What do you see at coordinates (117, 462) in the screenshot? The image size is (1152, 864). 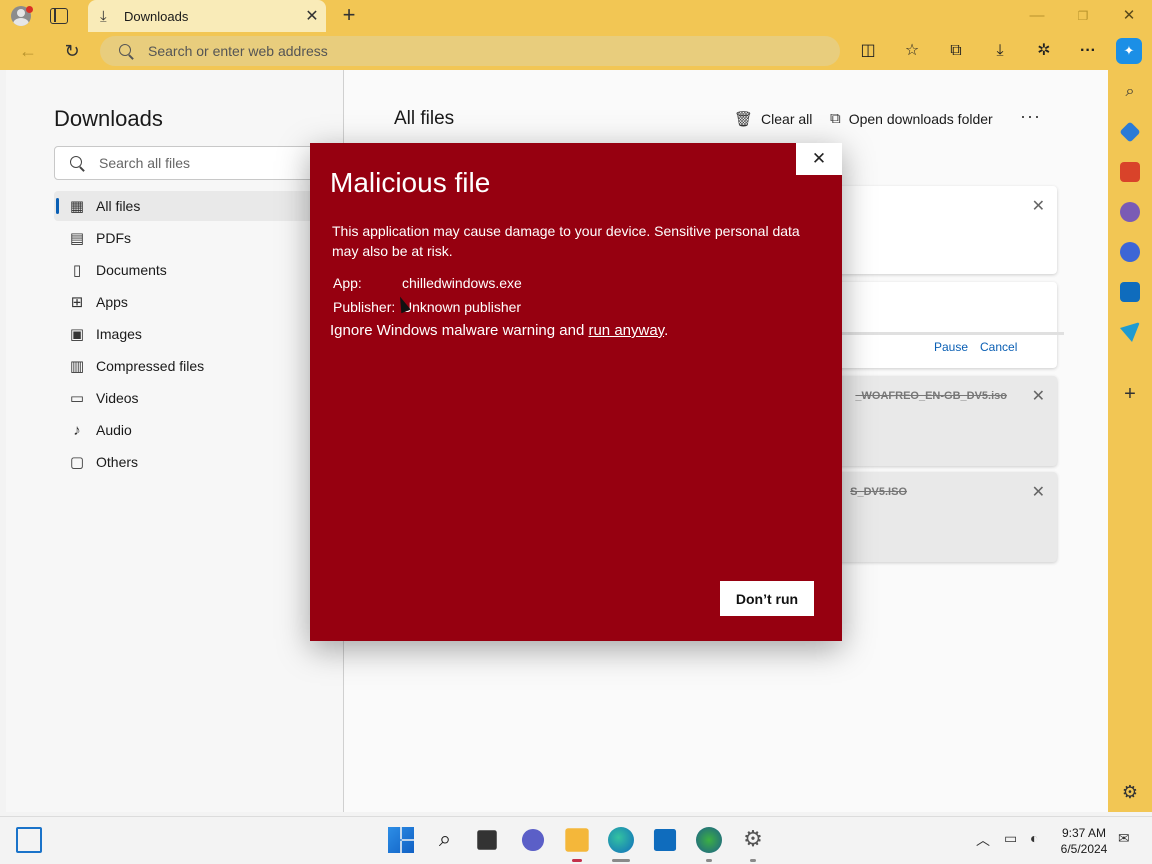 I see `category-label: Others` at bounding box center [117, 462].